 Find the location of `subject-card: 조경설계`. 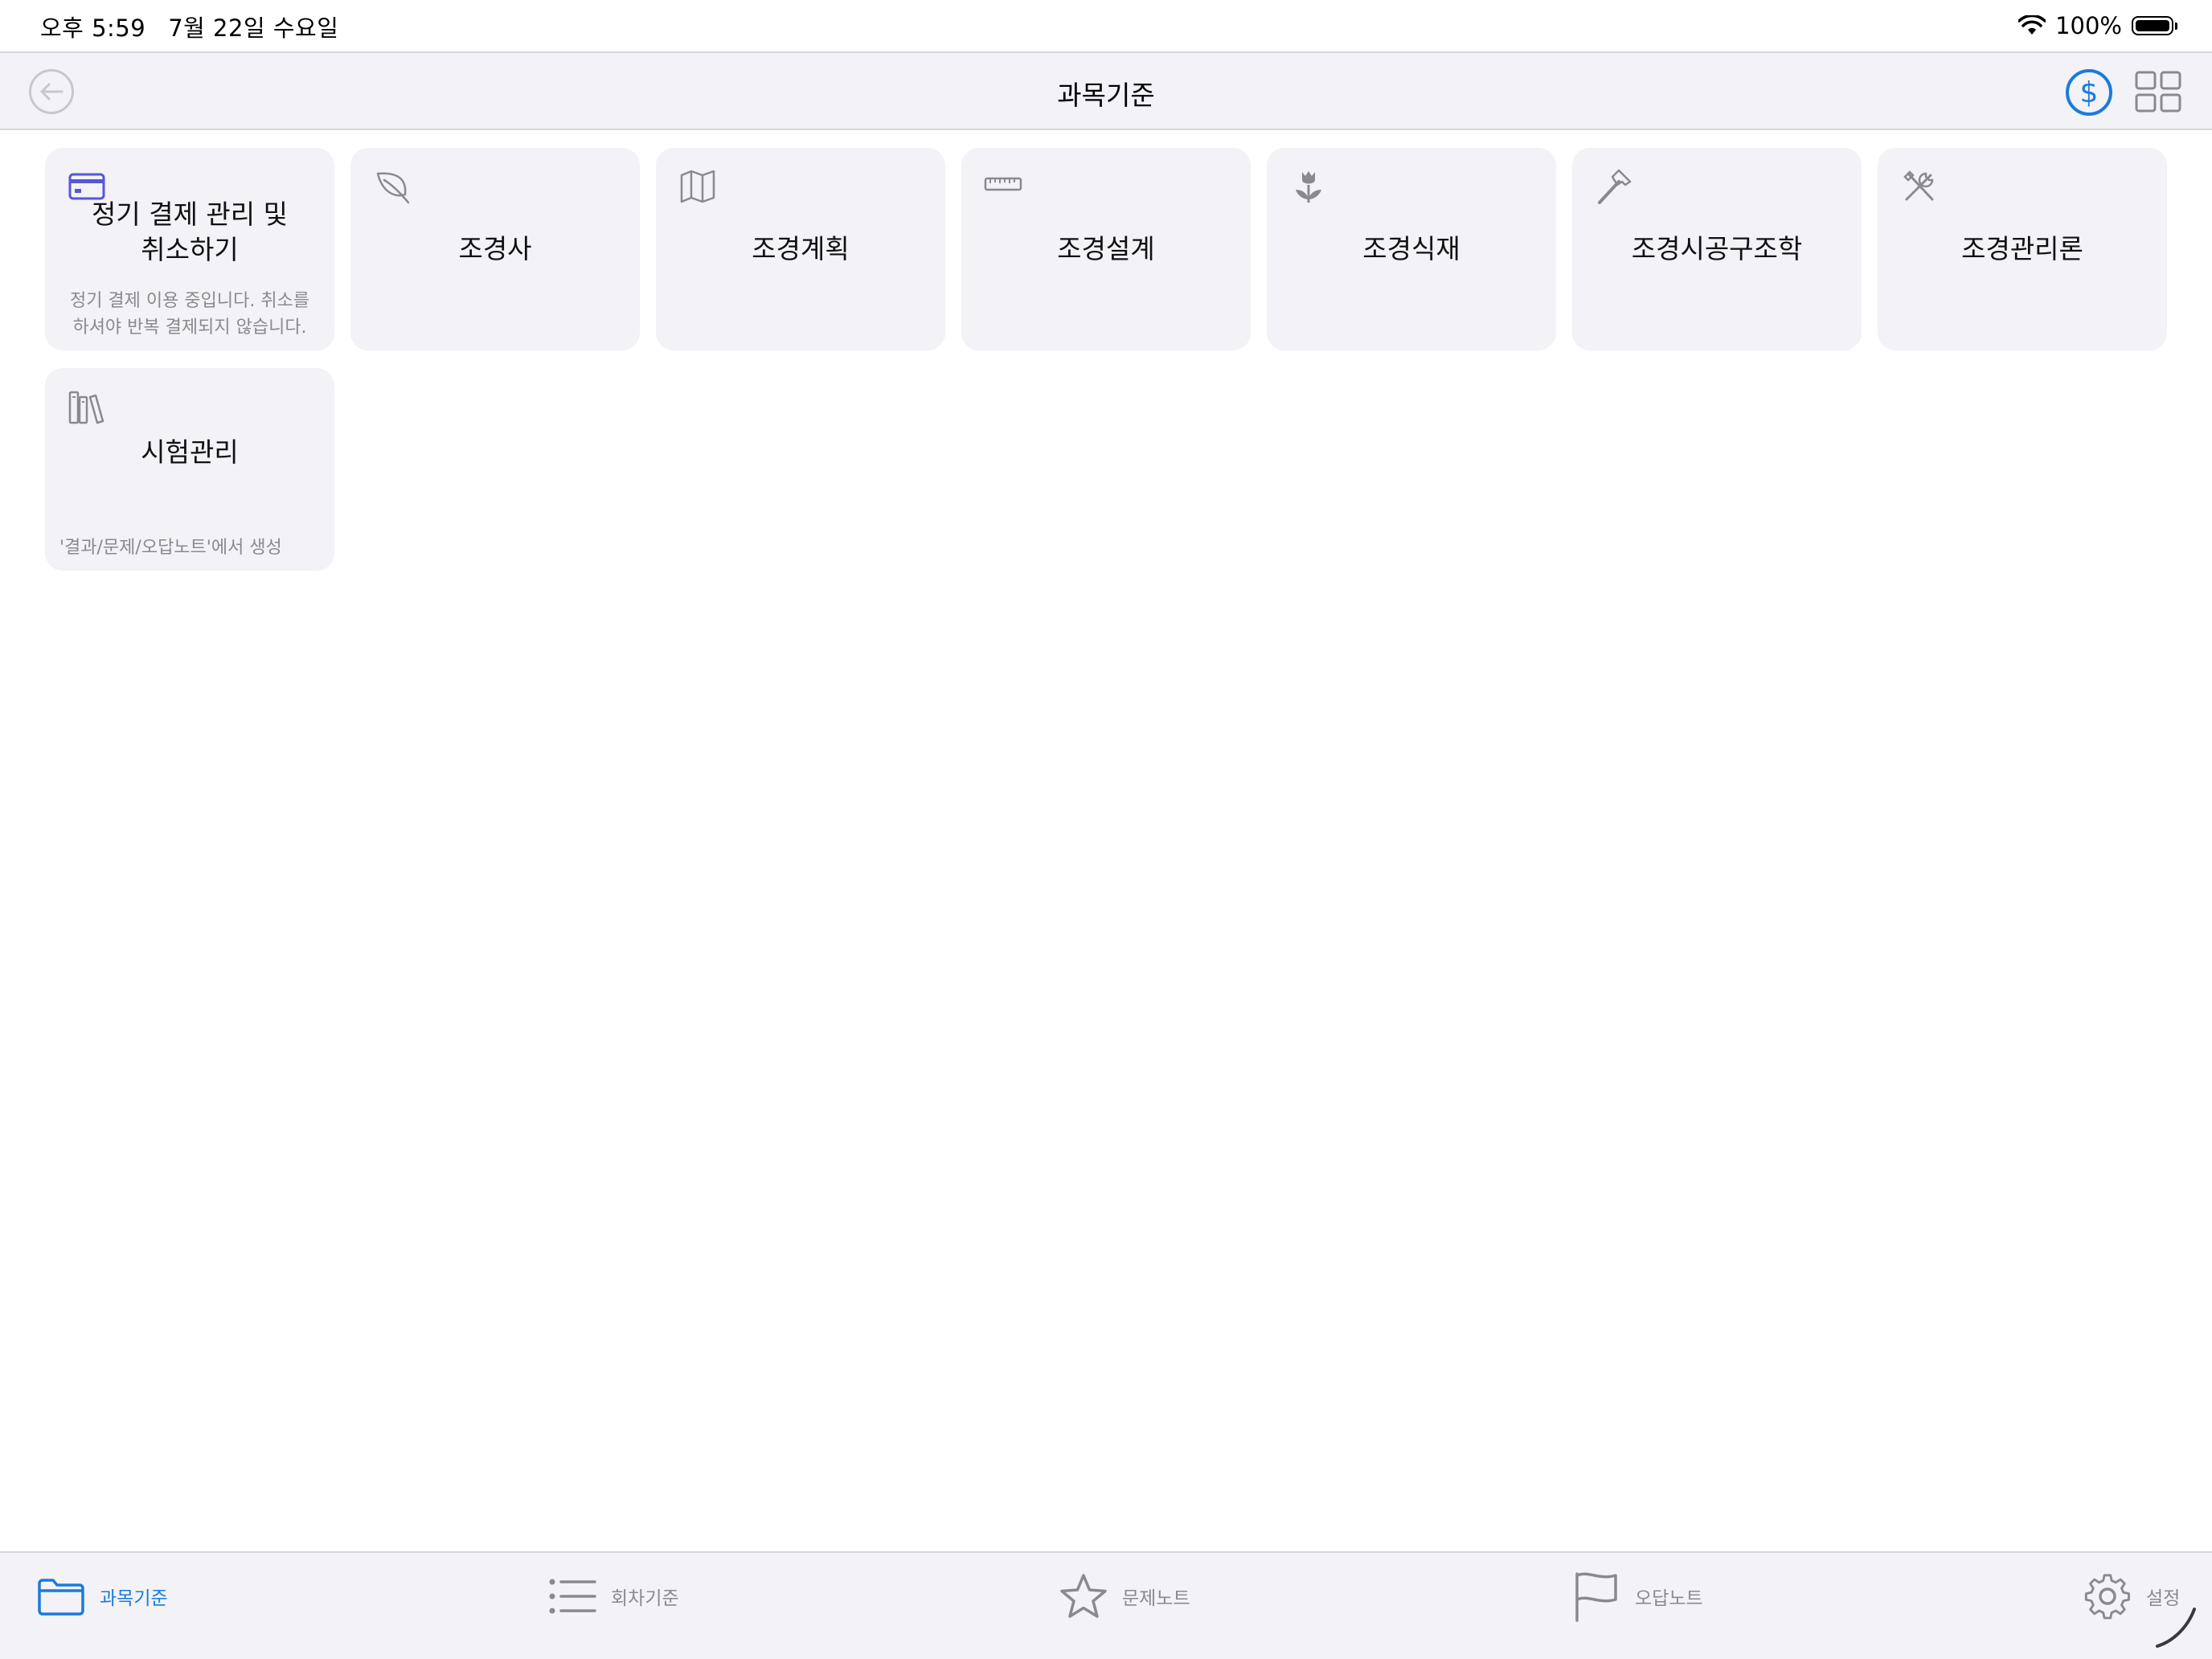

subject-card: 조경설계 is located at coordinates (1106, 249).